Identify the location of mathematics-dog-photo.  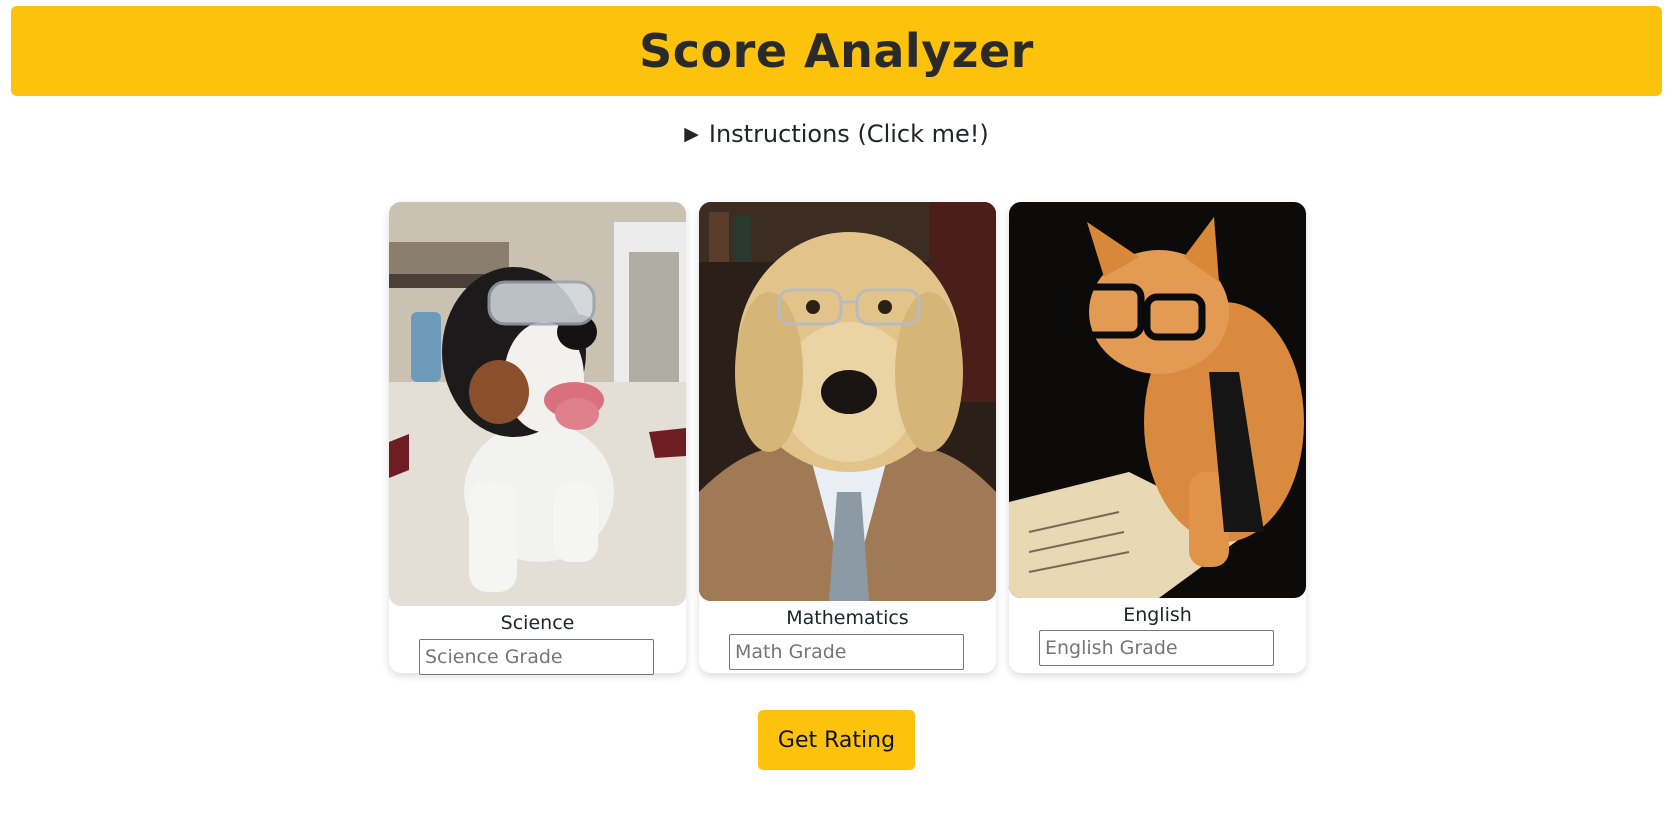
(847, 401).